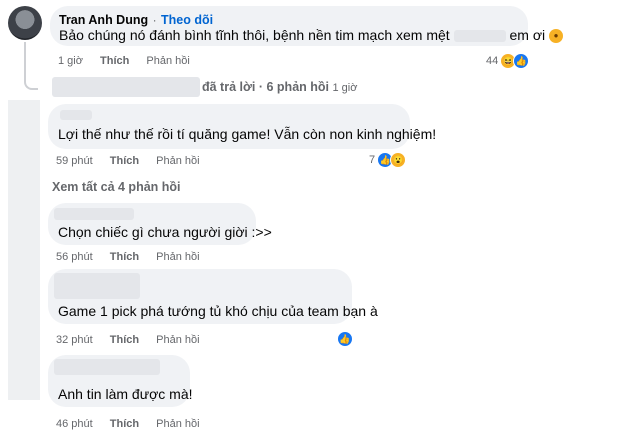 The height and width of the screenshot is (434, 627). Describe the element at coordinates (31, 66) in the screenshot. I see `thread-connector` at that location.